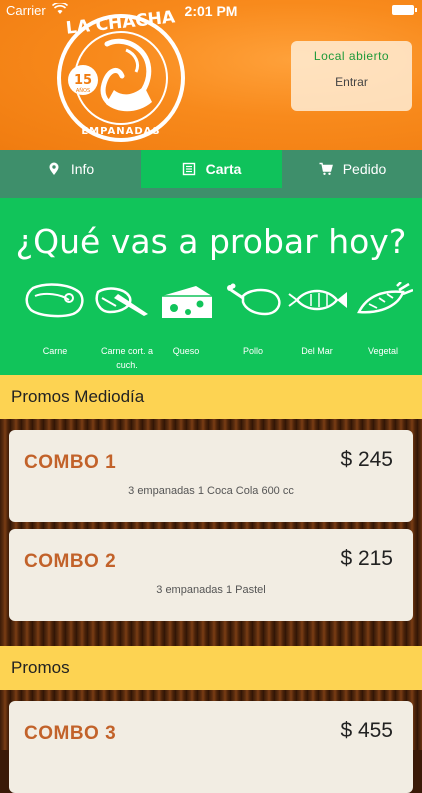  Describe the element at coordinates (70, 561) in the screenshot. I see `combo-name: COMBO 2` at that location.